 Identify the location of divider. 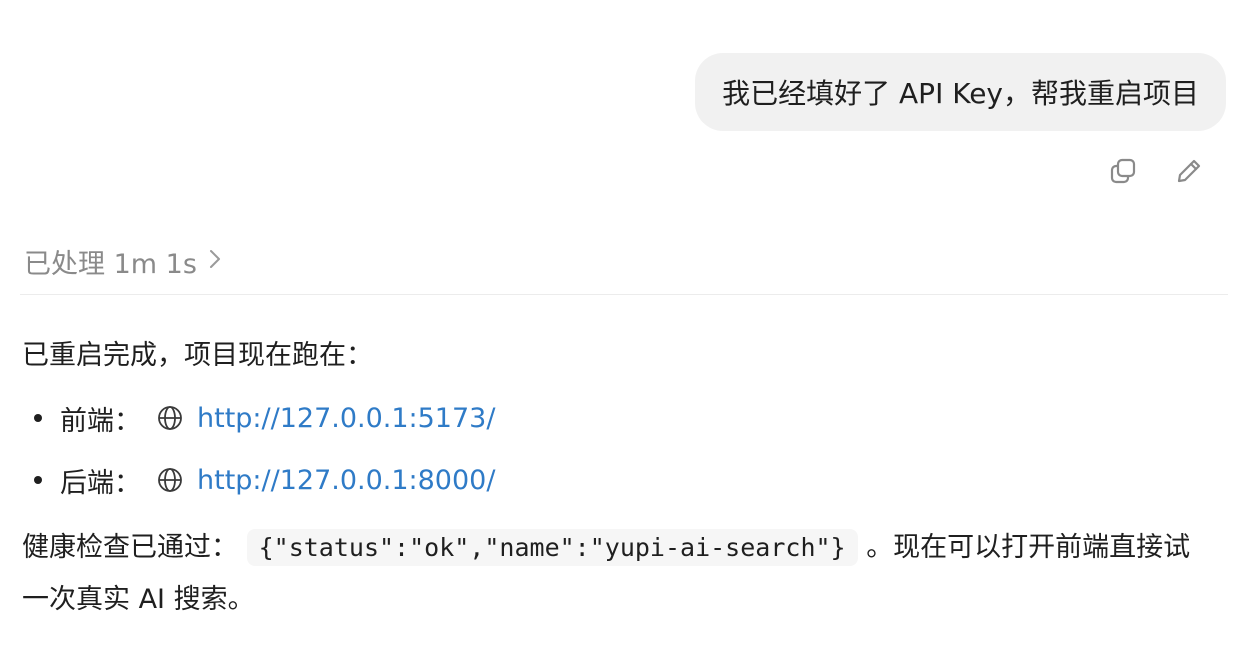
(624, 294).